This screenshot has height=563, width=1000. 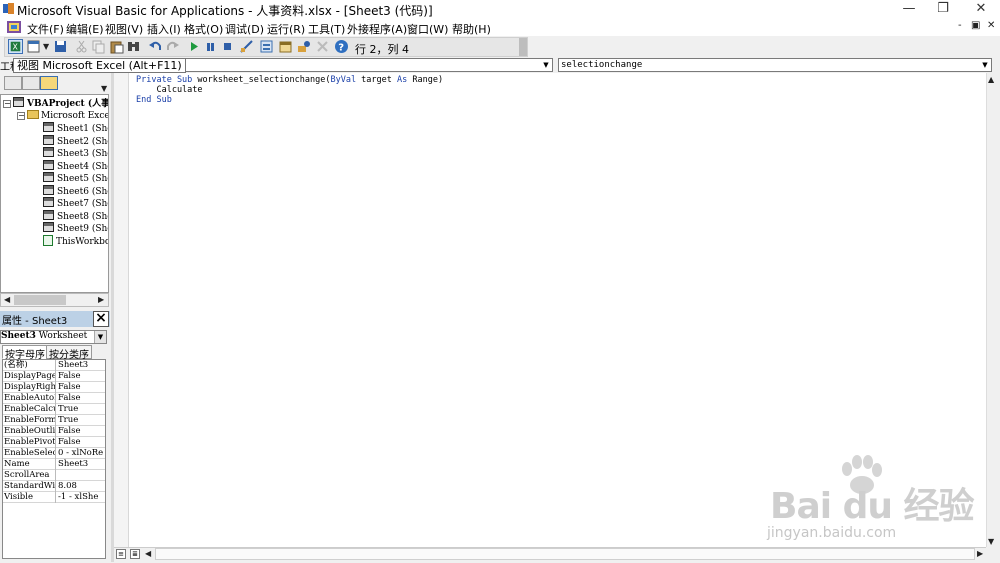 What do you see at coordinates (210, 46) in the screenshot?
I see `break-icon` at bounding box center [210, 46].